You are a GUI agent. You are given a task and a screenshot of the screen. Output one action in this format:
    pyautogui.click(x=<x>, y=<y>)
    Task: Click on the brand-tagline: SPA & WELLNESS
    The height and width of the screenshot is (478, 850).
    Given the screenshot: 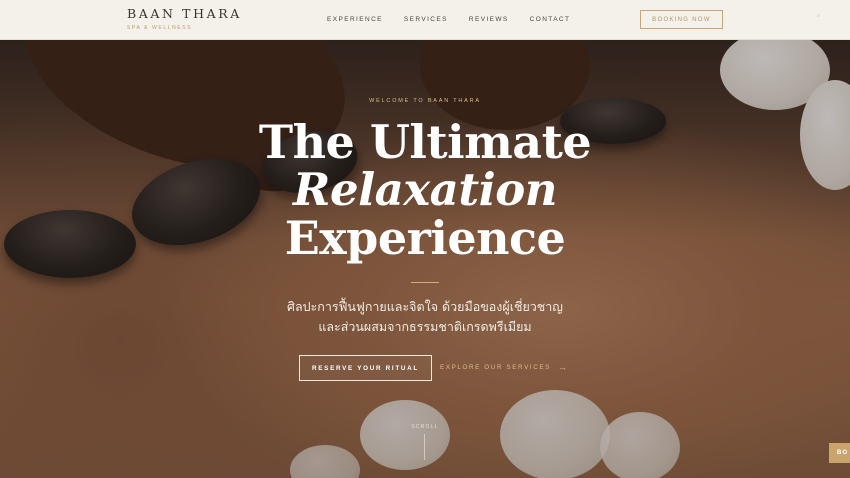 What is the action you would take?
    pyautogui.click(x=160, y=28)
    